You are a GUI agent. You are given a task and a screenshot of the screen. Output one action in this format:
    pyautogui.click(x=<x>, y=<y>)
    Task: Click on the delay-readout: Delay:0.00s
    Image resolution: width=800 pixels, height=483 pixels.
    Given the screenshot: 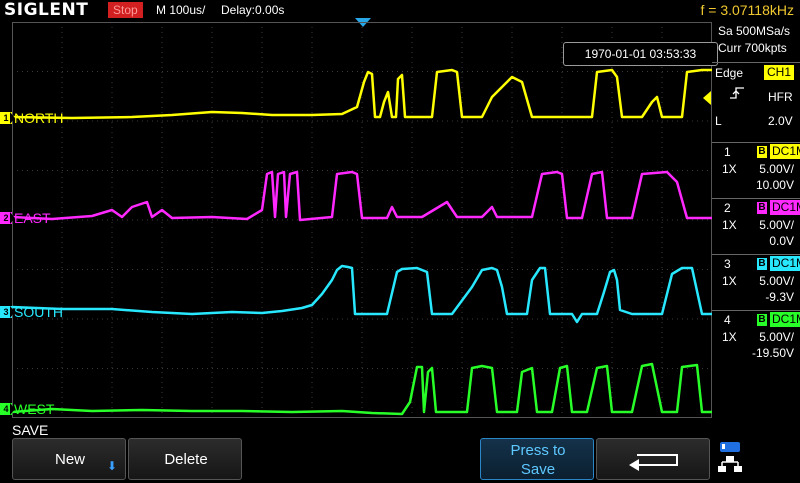 What is the action you would take?
    pyautogui.click(x=252, y=10)
    